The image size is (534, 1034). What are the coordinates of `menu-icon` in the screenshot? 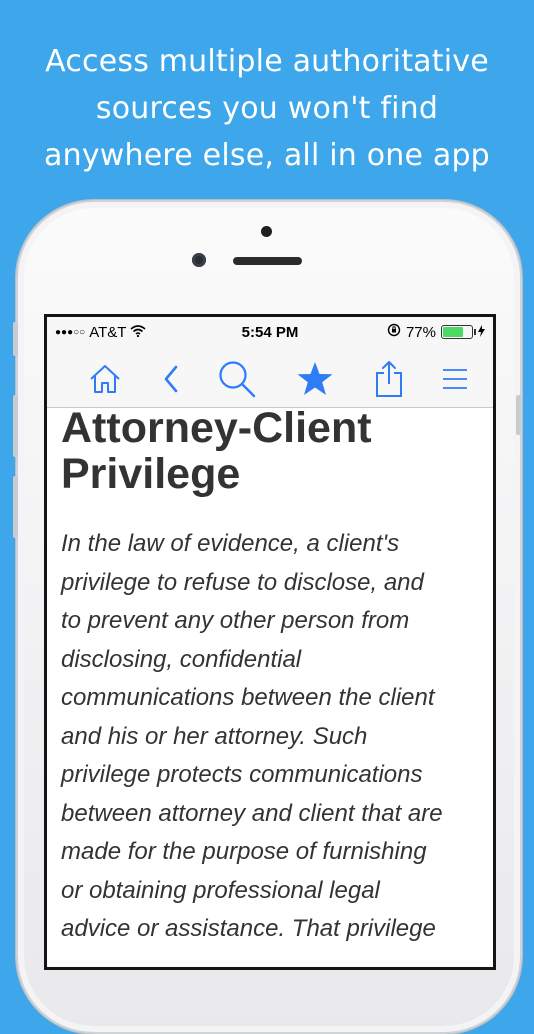 It's located at (455, 379).